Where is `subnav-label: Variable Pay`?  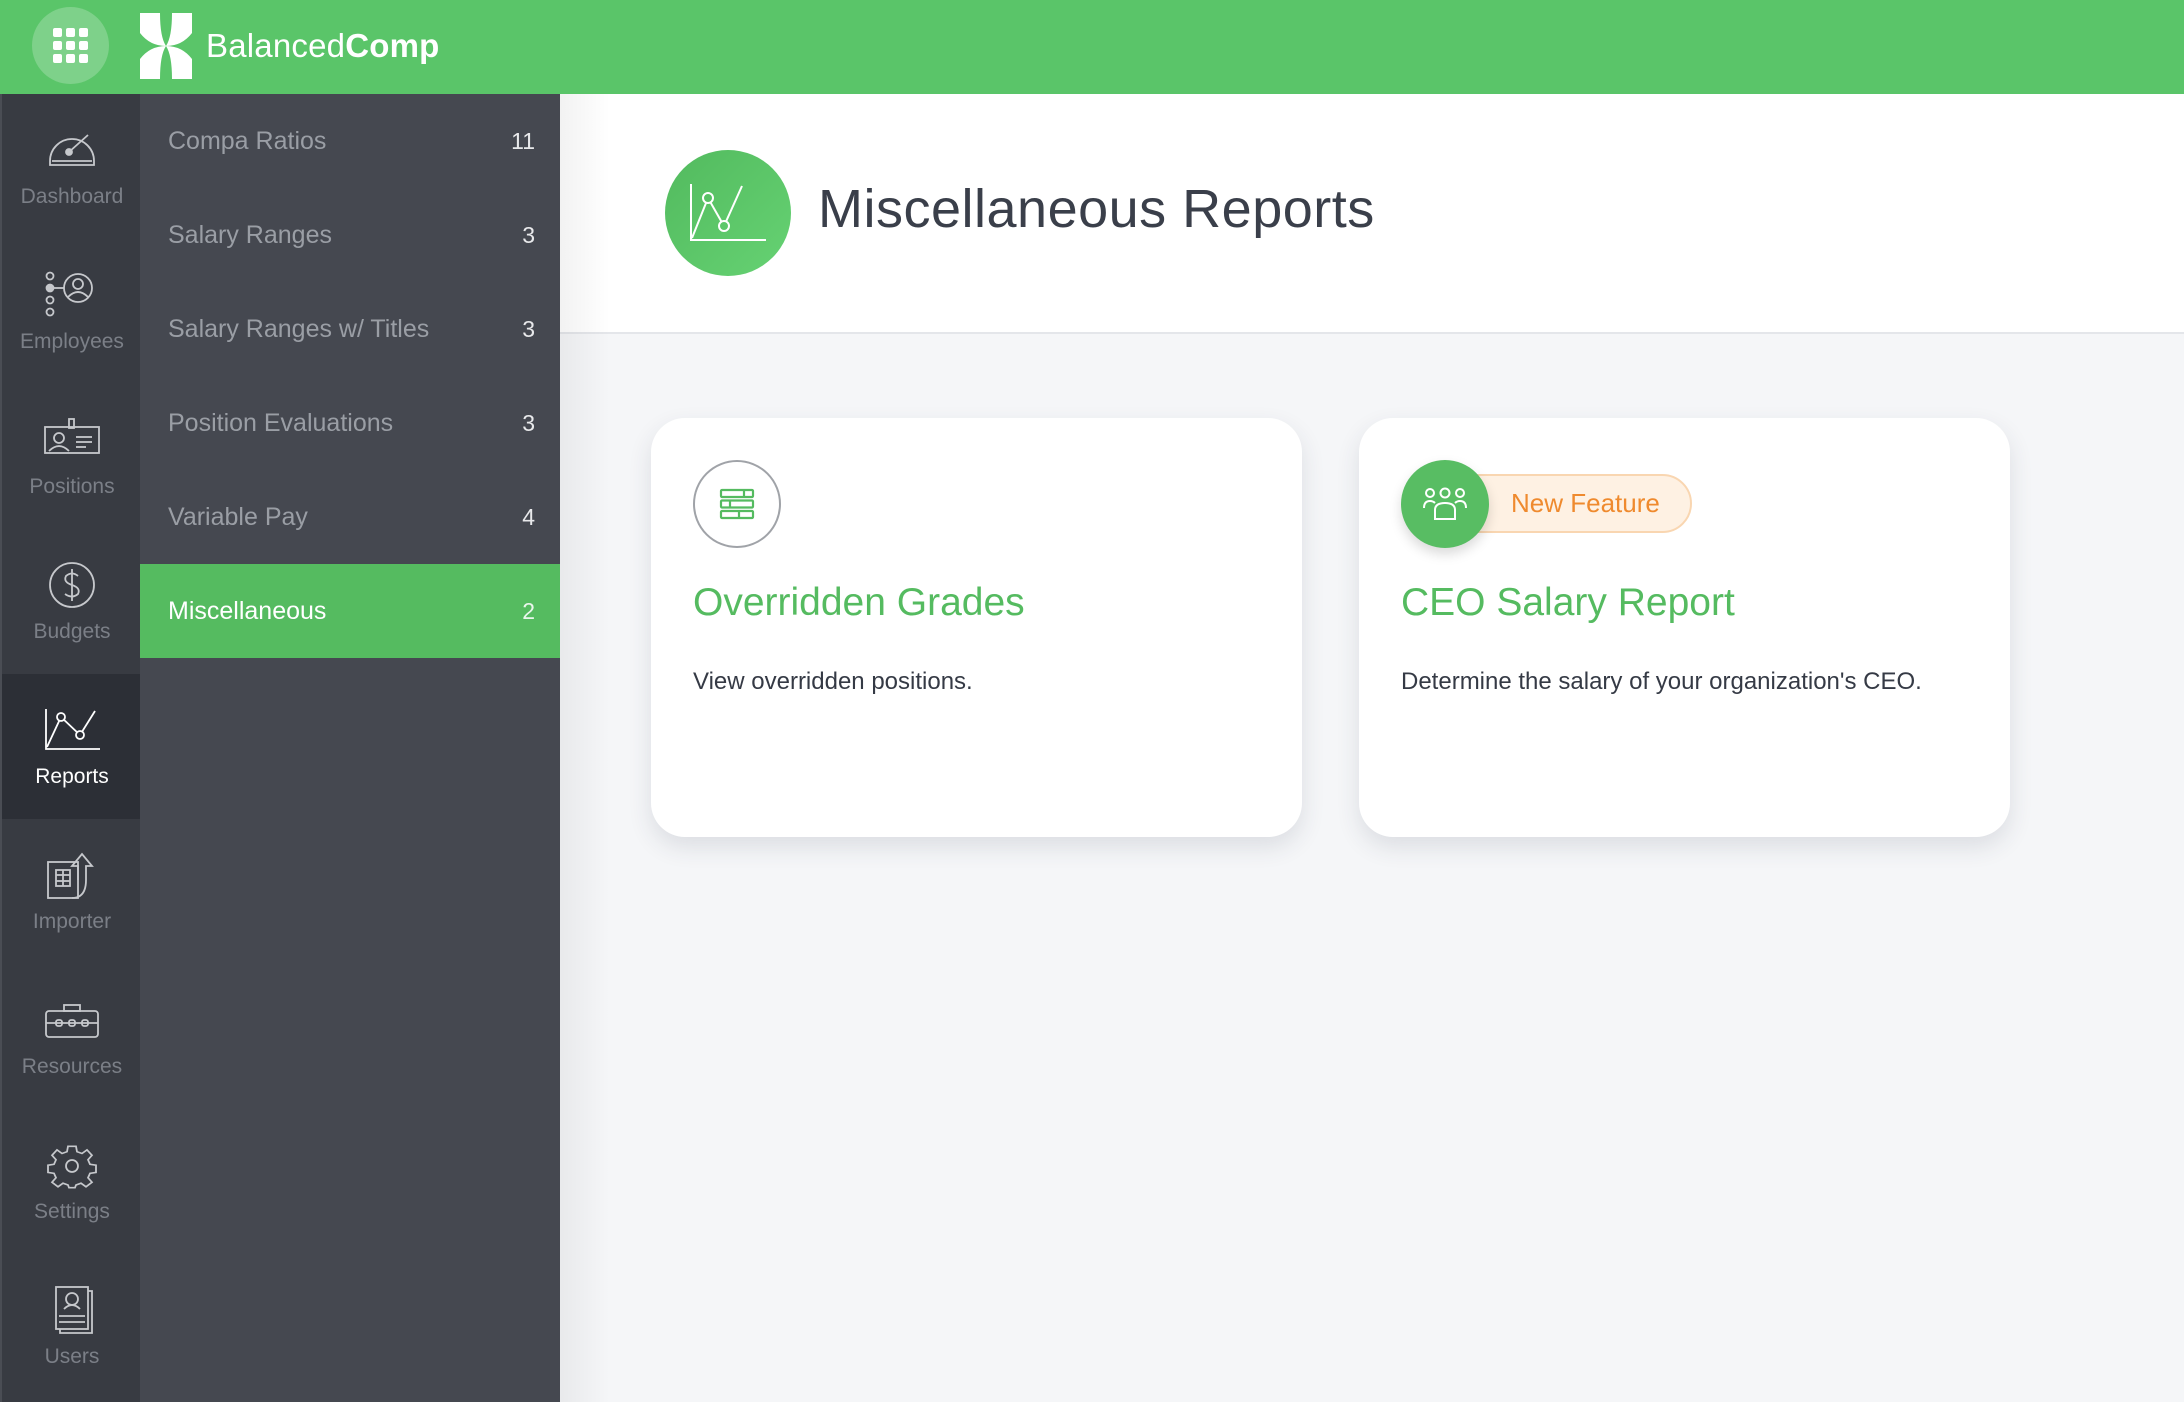 subnav-label: Variable Pay is located at coordinates (238, 516).